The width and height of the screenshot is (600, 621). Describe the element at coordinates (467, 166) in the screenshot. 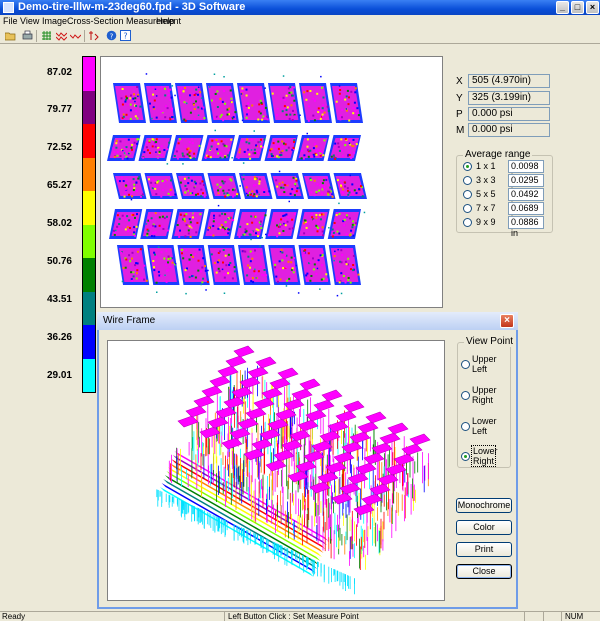

I see `avg-1x1-radio` at that location.